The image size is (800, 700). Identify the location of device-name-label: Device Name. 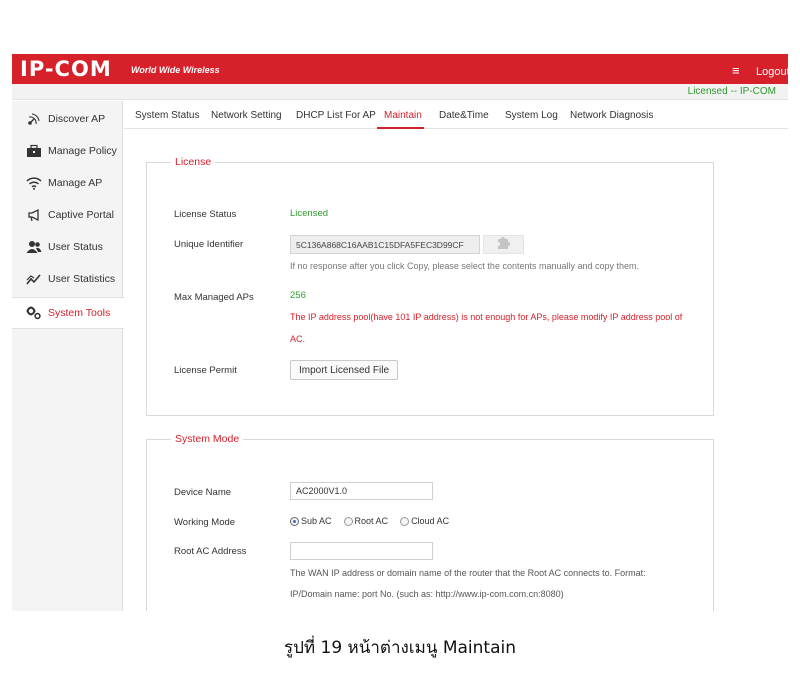
(203, 492).